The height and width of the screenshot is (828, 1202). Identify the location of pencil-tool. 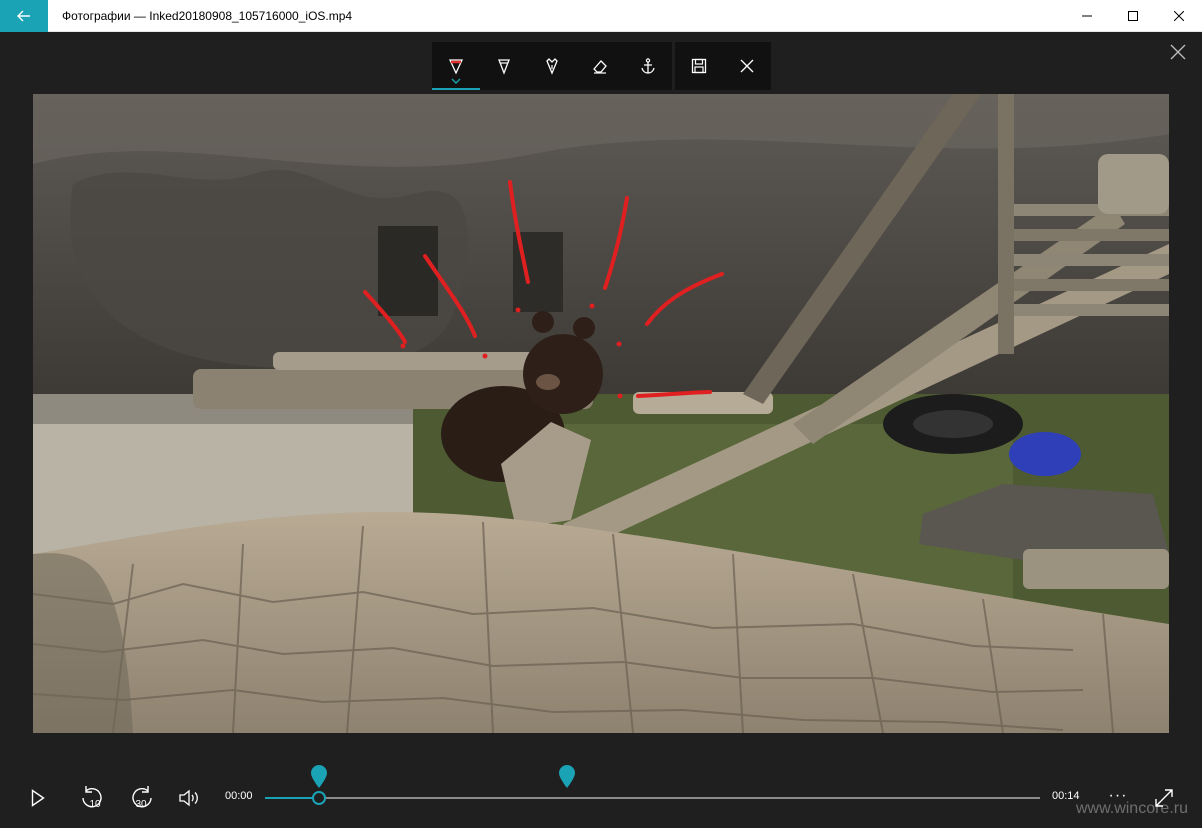
(504, 66).